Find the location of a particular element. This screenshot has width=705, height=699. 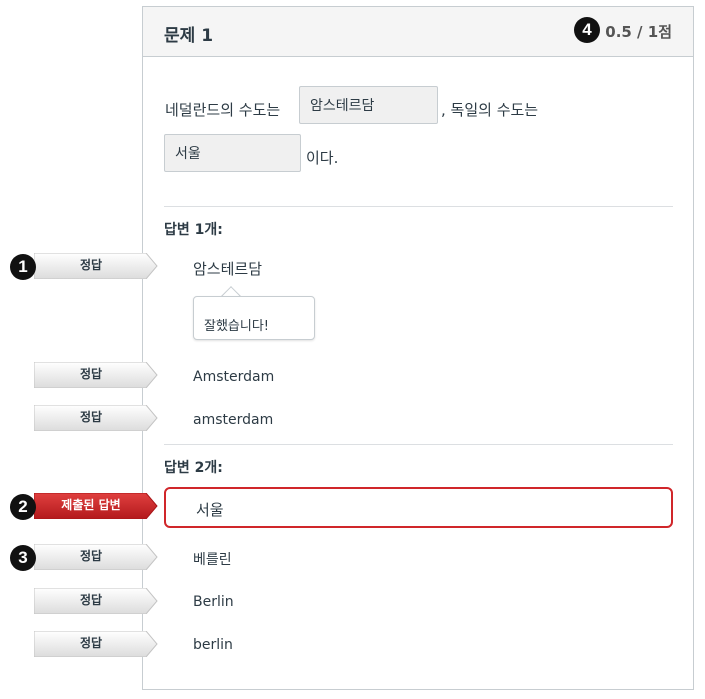

callout-badge-1: 1 is located at coordinates (23, 267).